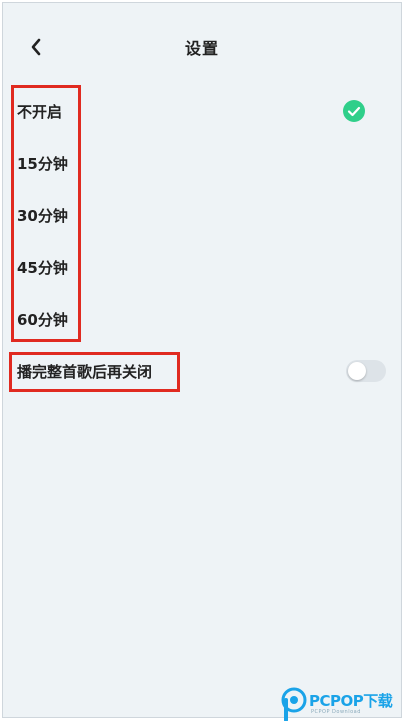  I want to click on finish-song-highlight-box, so click(94, 372).